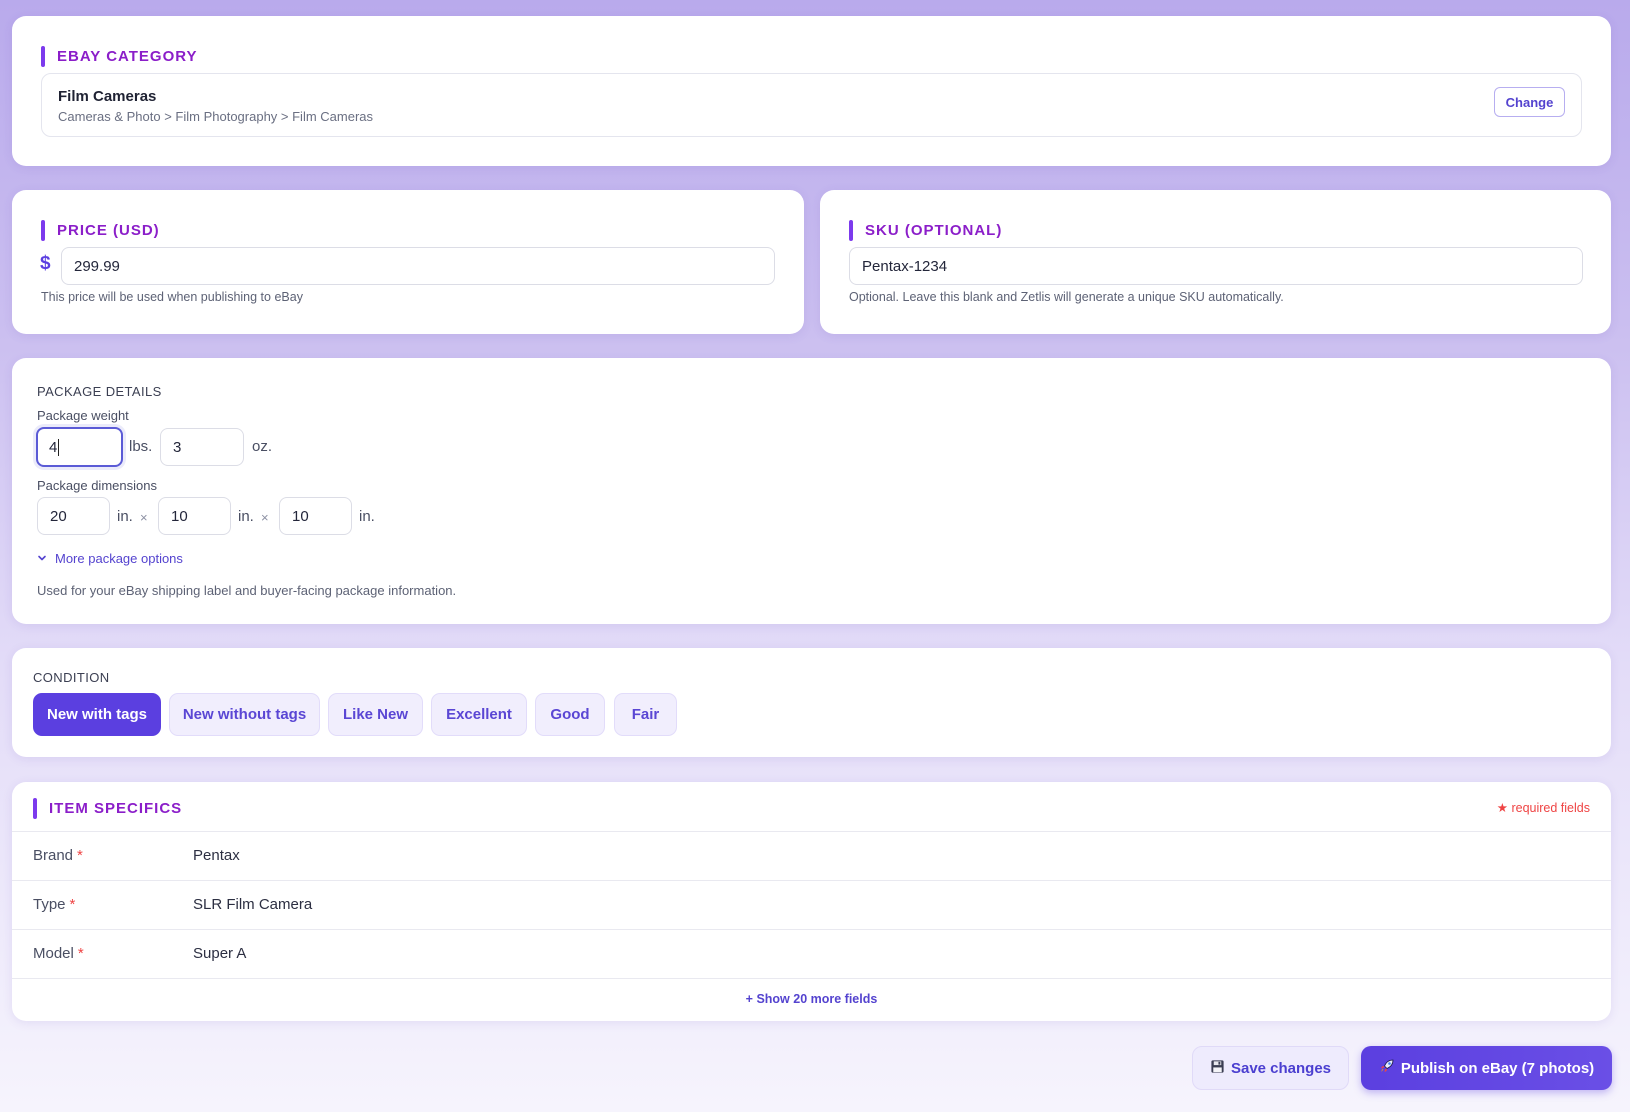  Describe the element at coordinates (79, 447) in the screenshot. I see `weight-lbs-input: 4` at that location.